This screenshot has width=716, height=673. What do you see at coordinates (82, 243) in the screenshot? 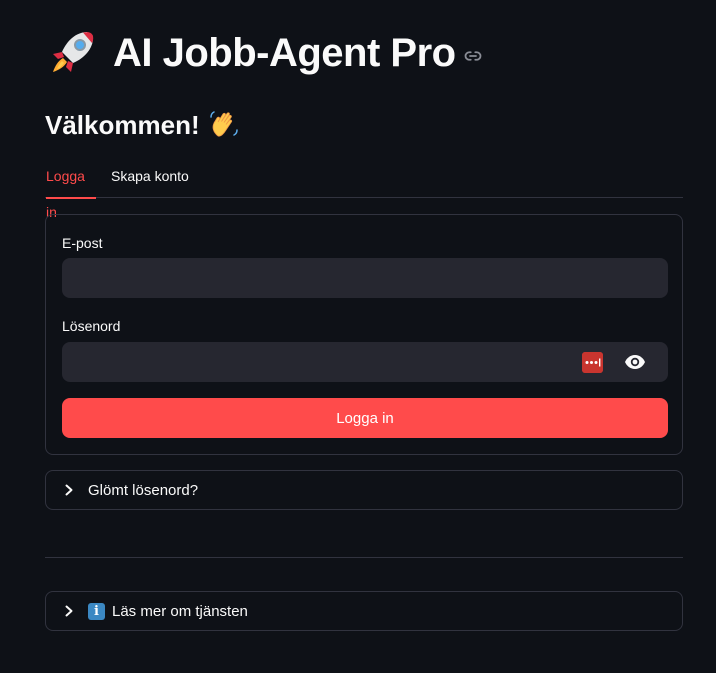
I see `email-label: E-post` at bounding box center [82, 243].